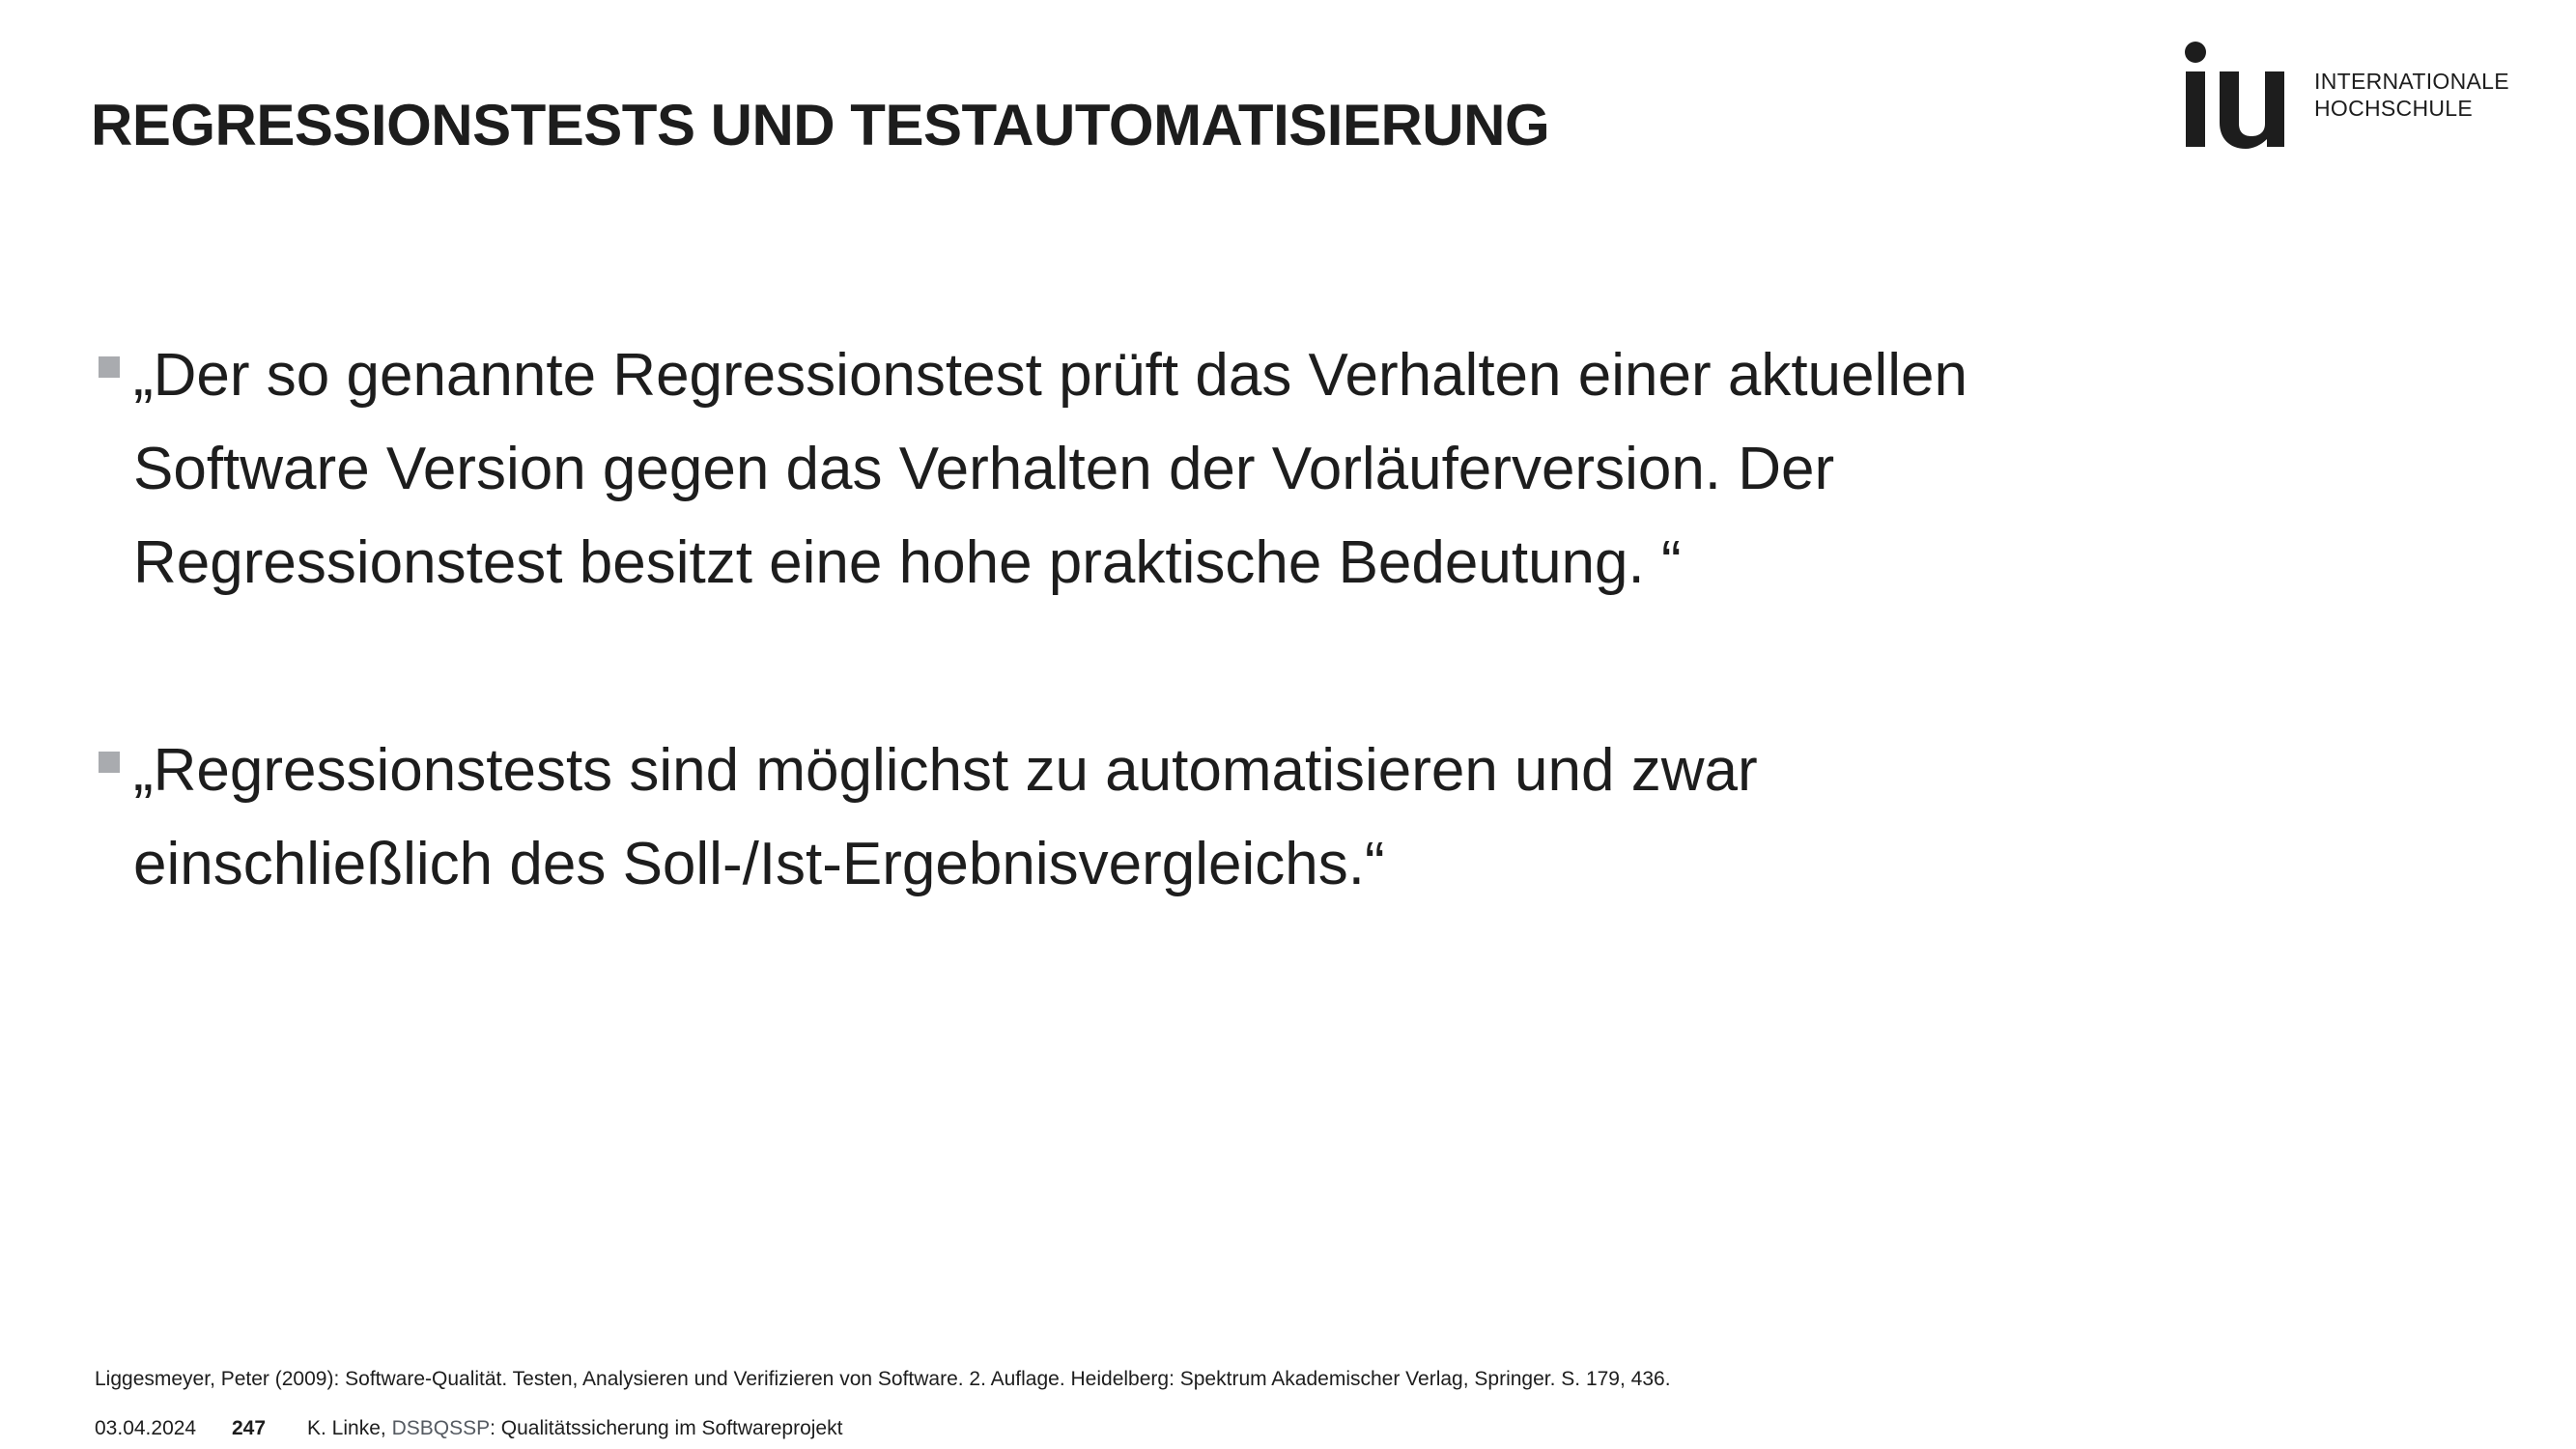 This screenshot has height=1449, width=2576. I want to click on logo-text-line-2: HOCHSCHULE, so click(2394, 108).